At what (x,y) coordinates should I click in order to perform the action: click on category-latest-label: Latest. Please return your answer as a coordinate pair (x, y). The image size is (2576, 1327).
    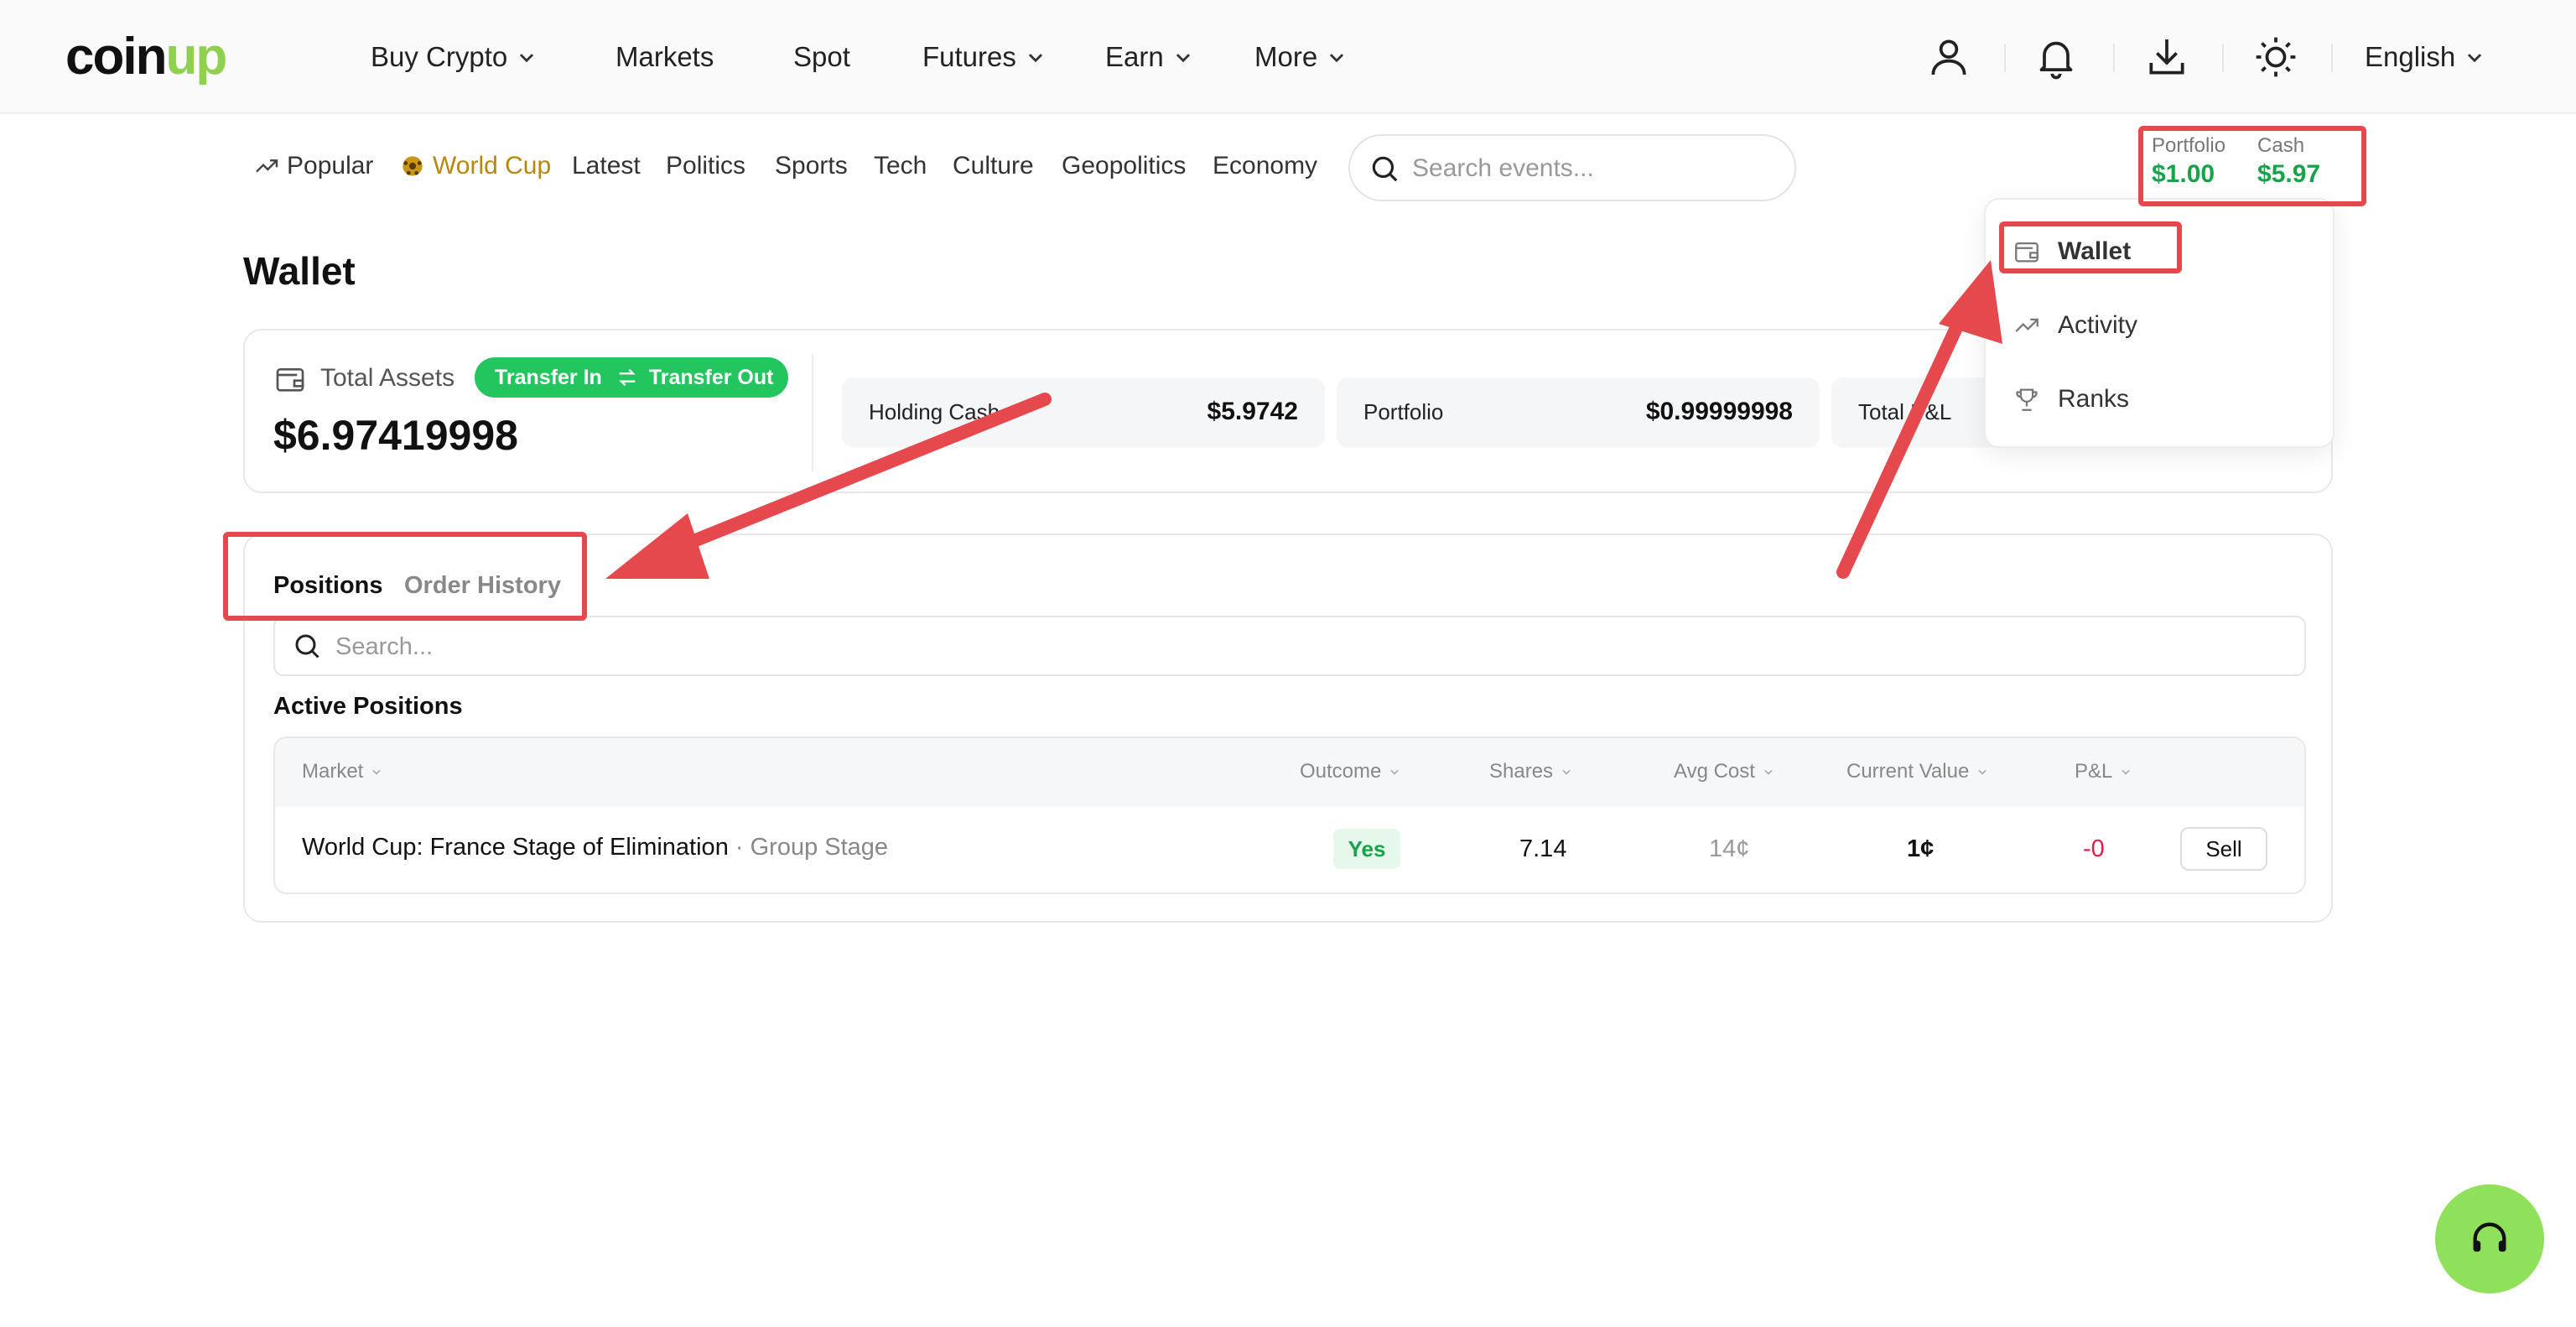
    Looking at the image, I should click on (606, 166).